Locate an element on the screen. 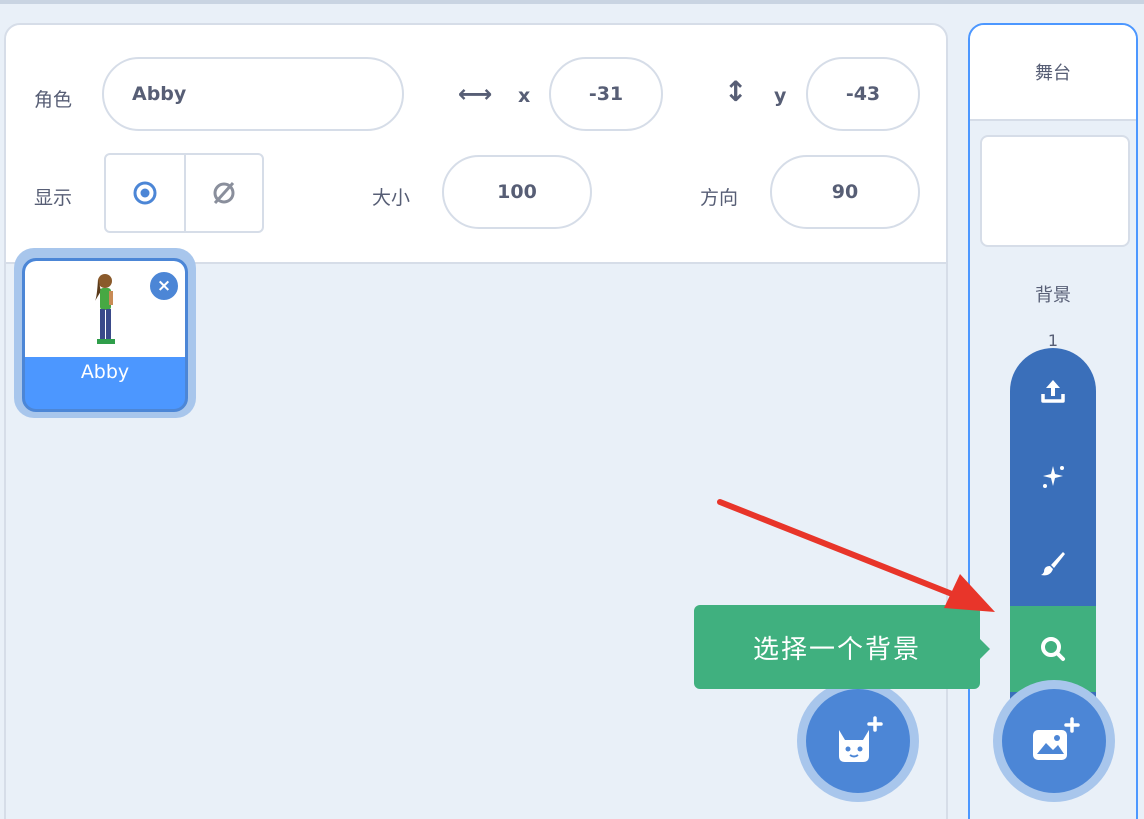  tooltip-pointer is located at coordinates (984, 649).